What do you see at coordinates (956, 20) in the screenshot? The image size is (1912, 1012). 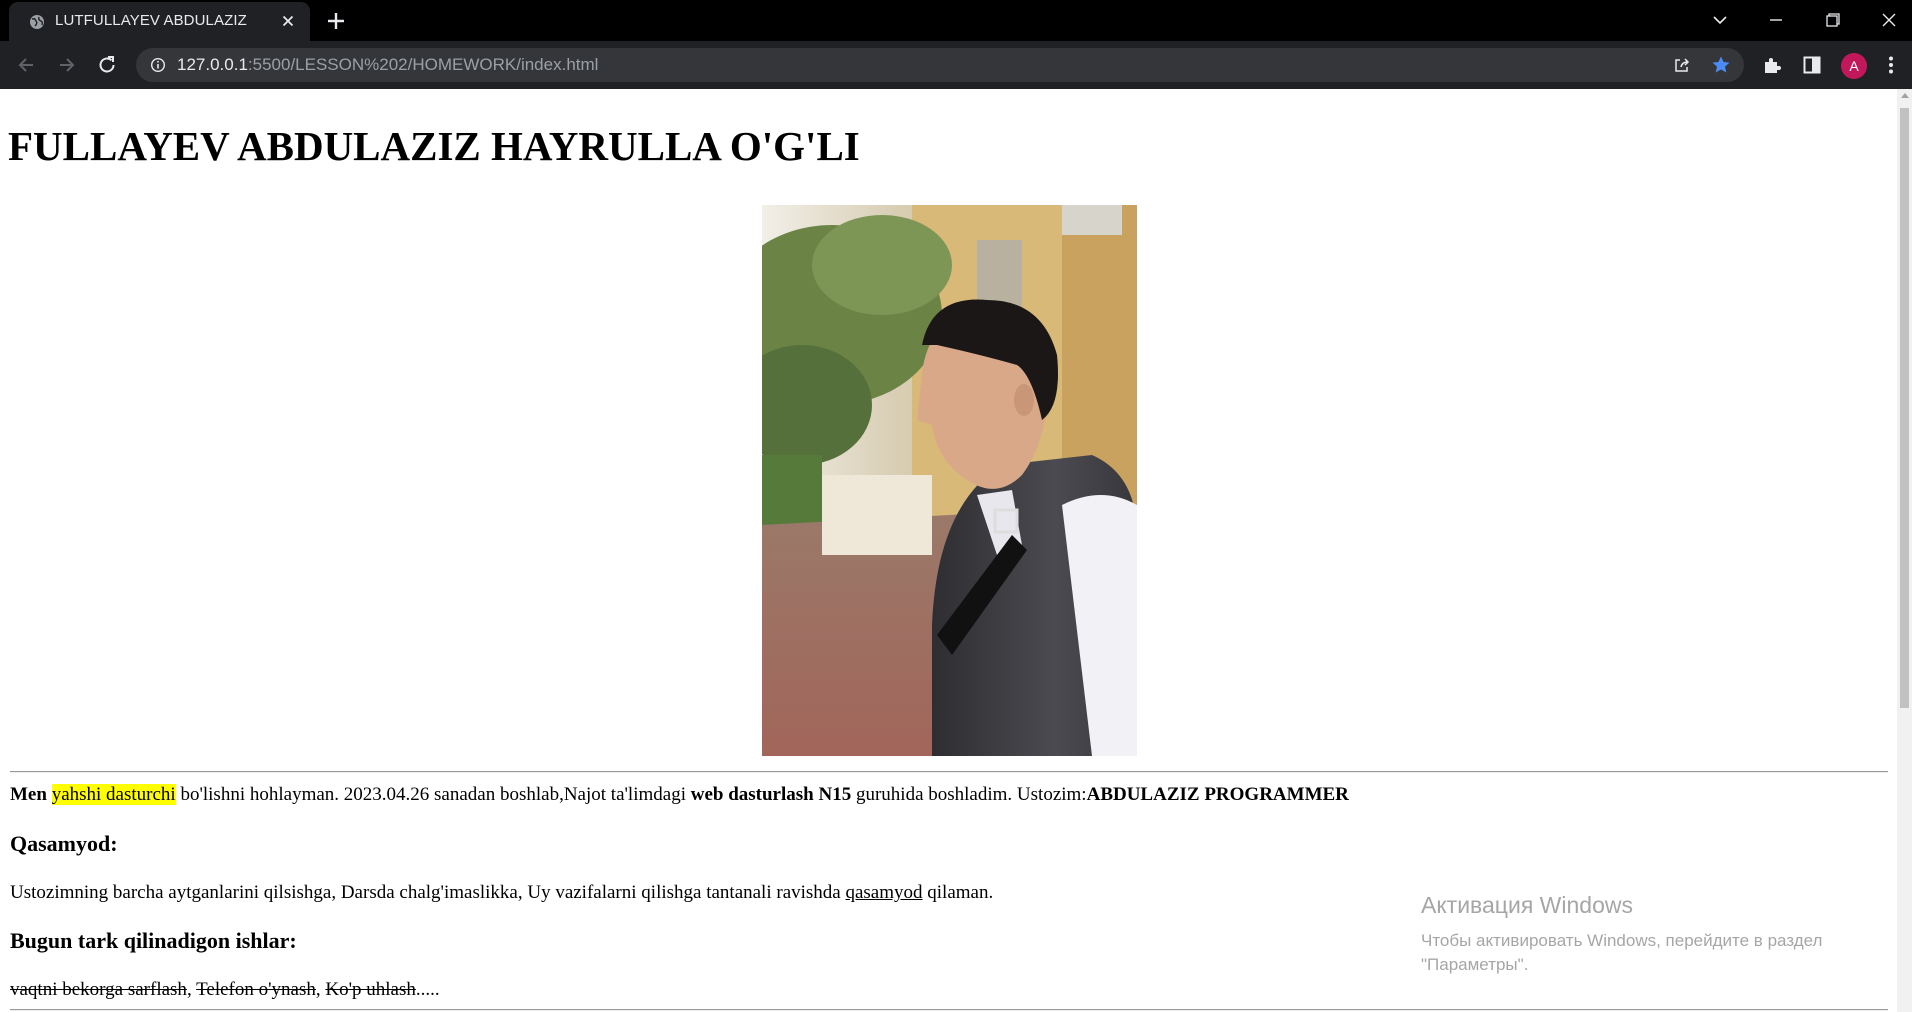 I see `browser-titlebar: LUTFULLAYEV ABDULAZIZ` at bounding box center [956, 20].